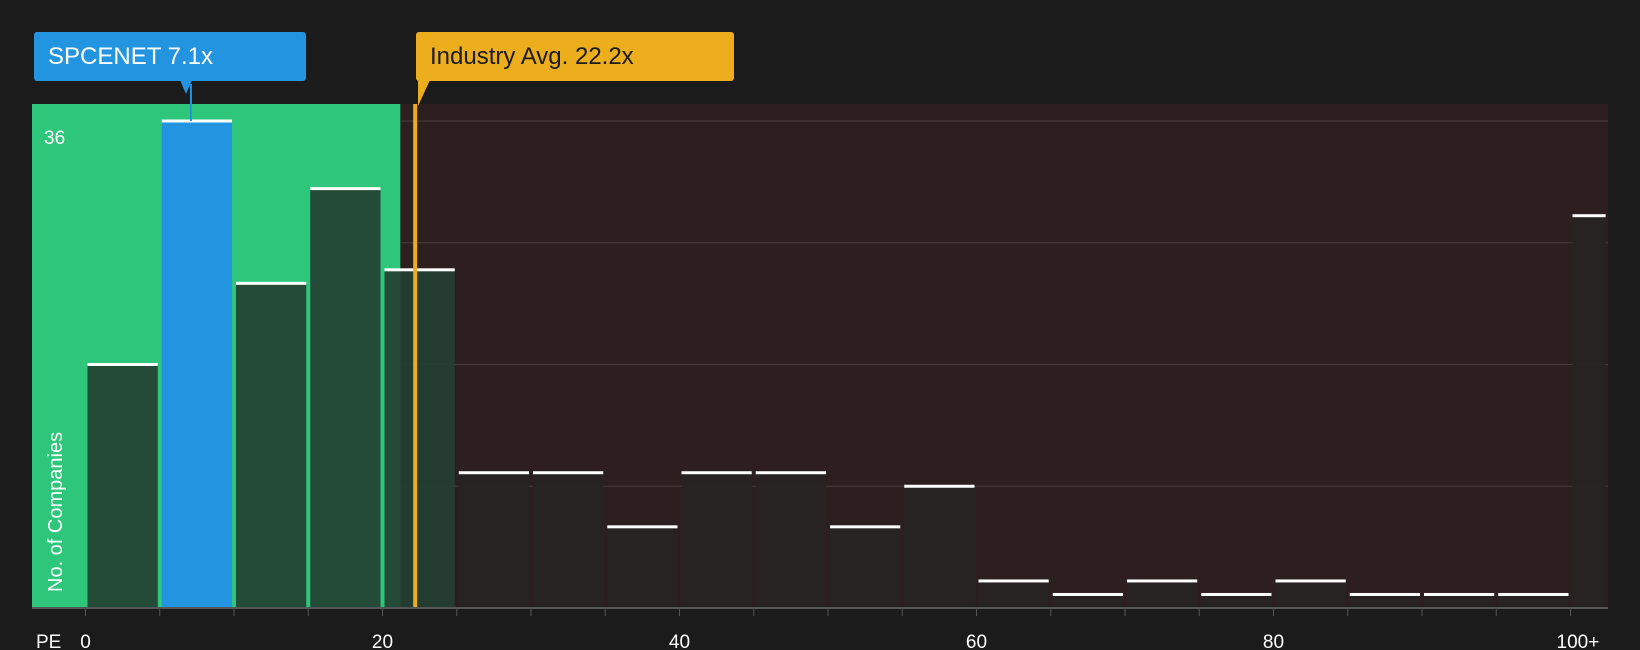 The image size is (1640, 650). I want to click on company-pe-callout: SPCENET 7.1x, so click(170, 56).